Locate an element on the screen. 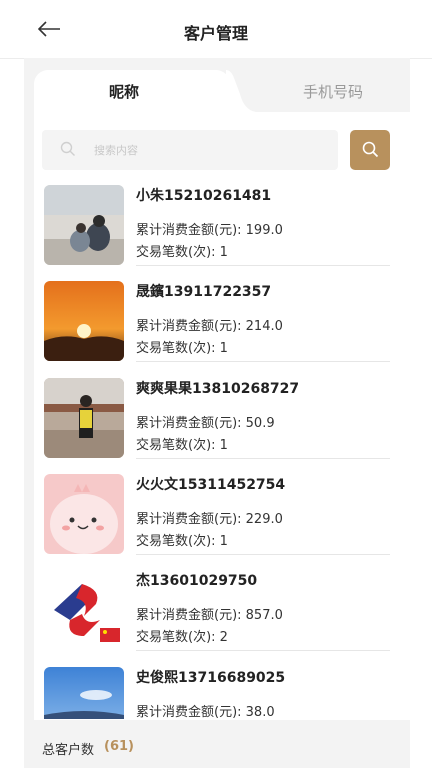  customer-name: 杰13601029750 is located at coordinates (197, 581).